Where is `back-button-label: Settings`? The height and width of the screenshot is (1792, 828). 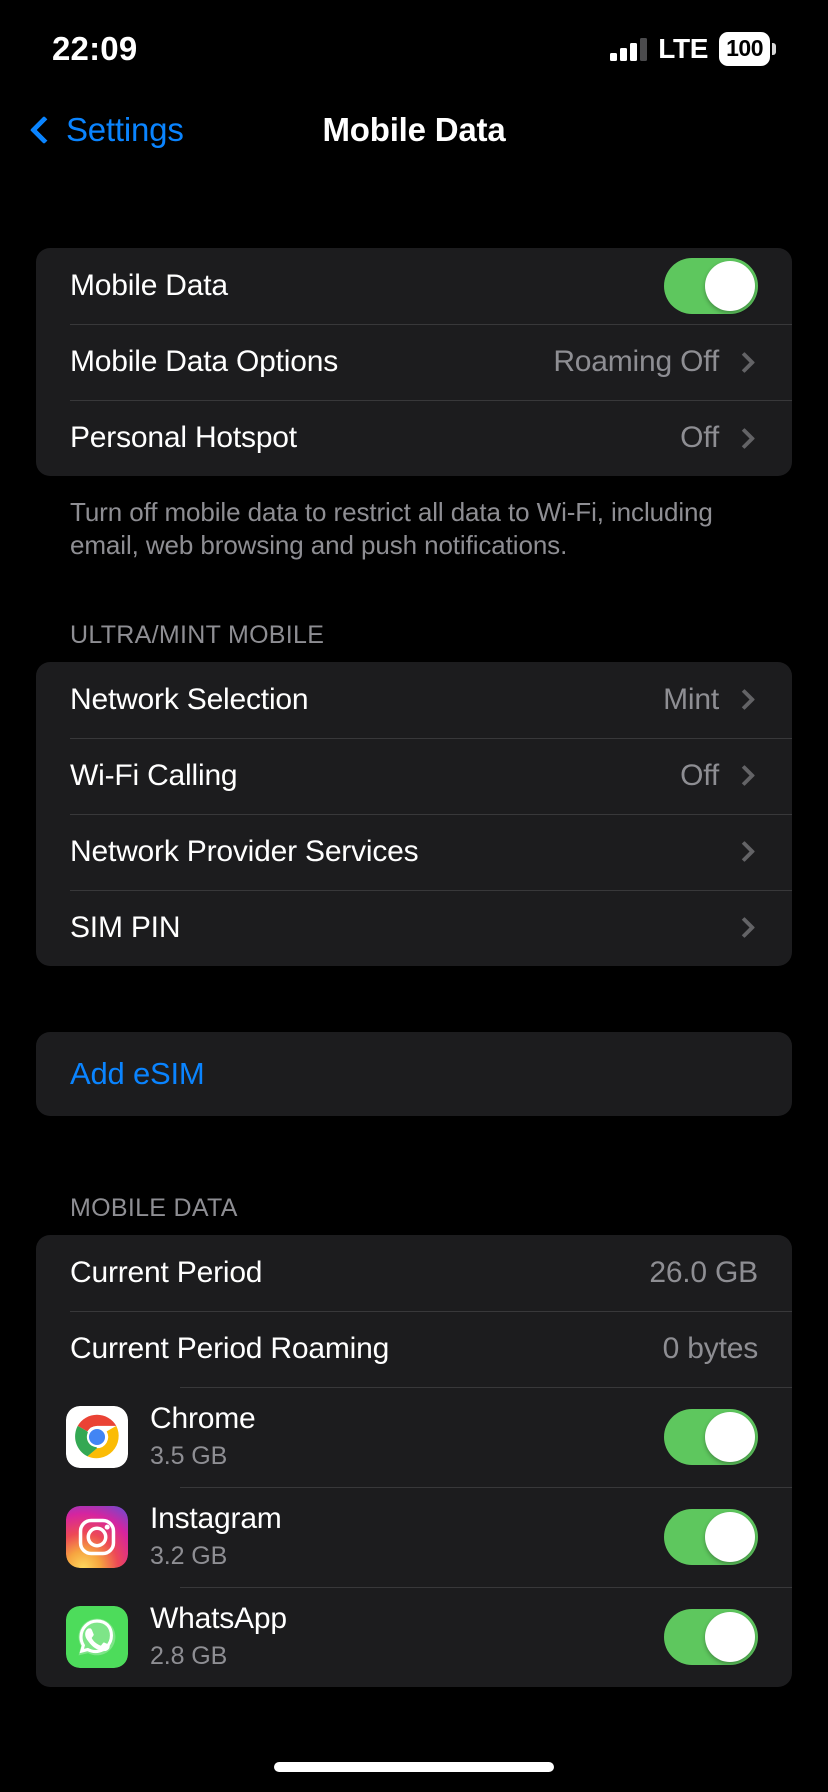 back-button-label: Settings is located at coordinates (125, 129).